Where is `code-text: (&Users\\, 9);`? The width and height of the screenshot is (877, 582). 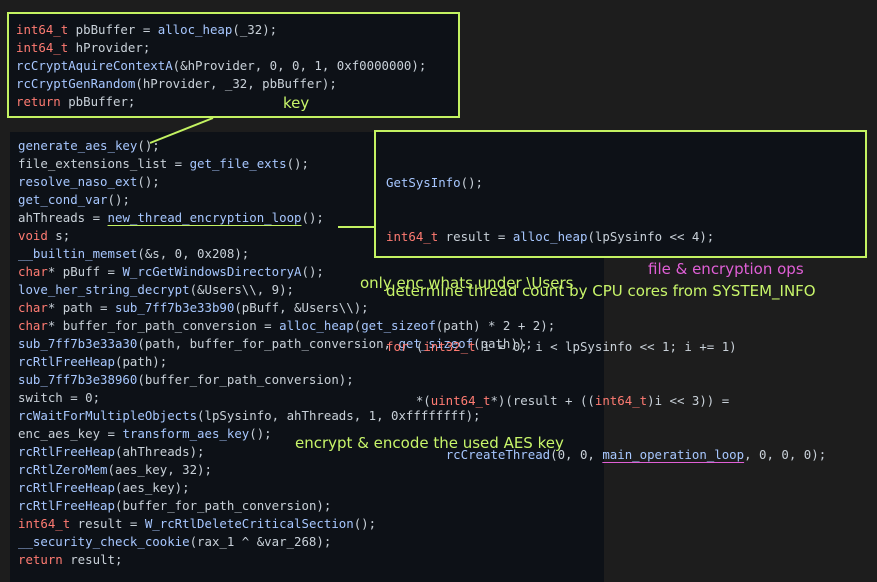 code-text: (&Users\\, 9); is located at coordinates (242, 289).